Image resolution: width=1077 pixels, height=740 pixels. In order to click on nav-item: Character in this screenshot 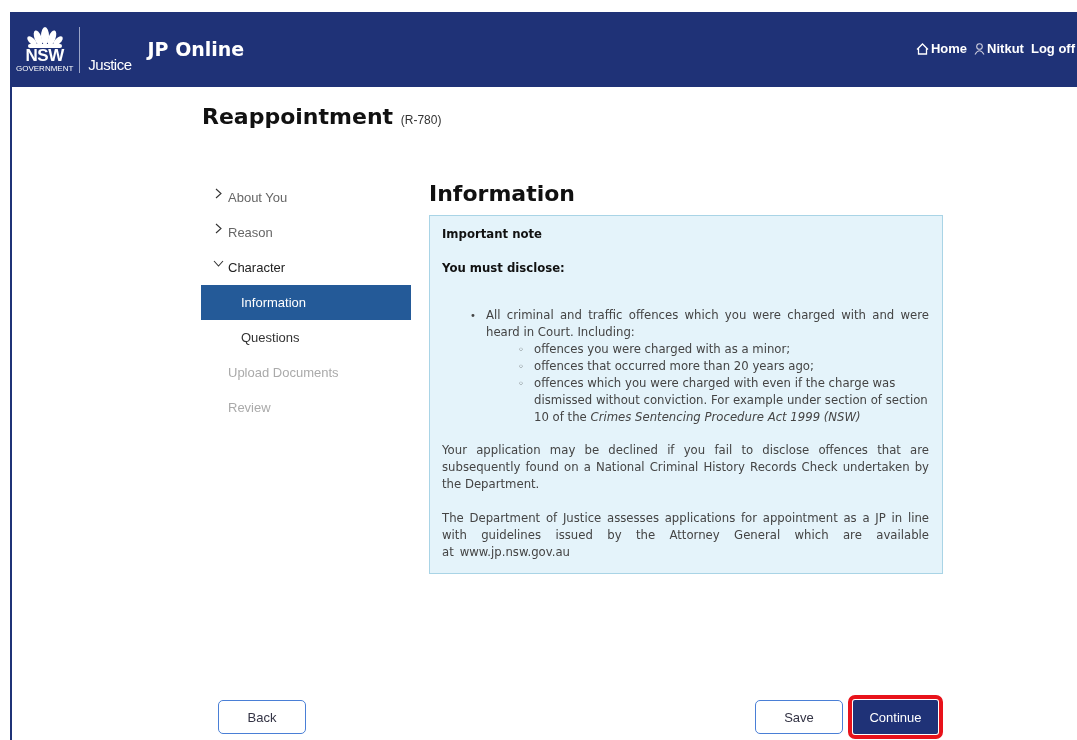, I will do `click(306, 267)`.